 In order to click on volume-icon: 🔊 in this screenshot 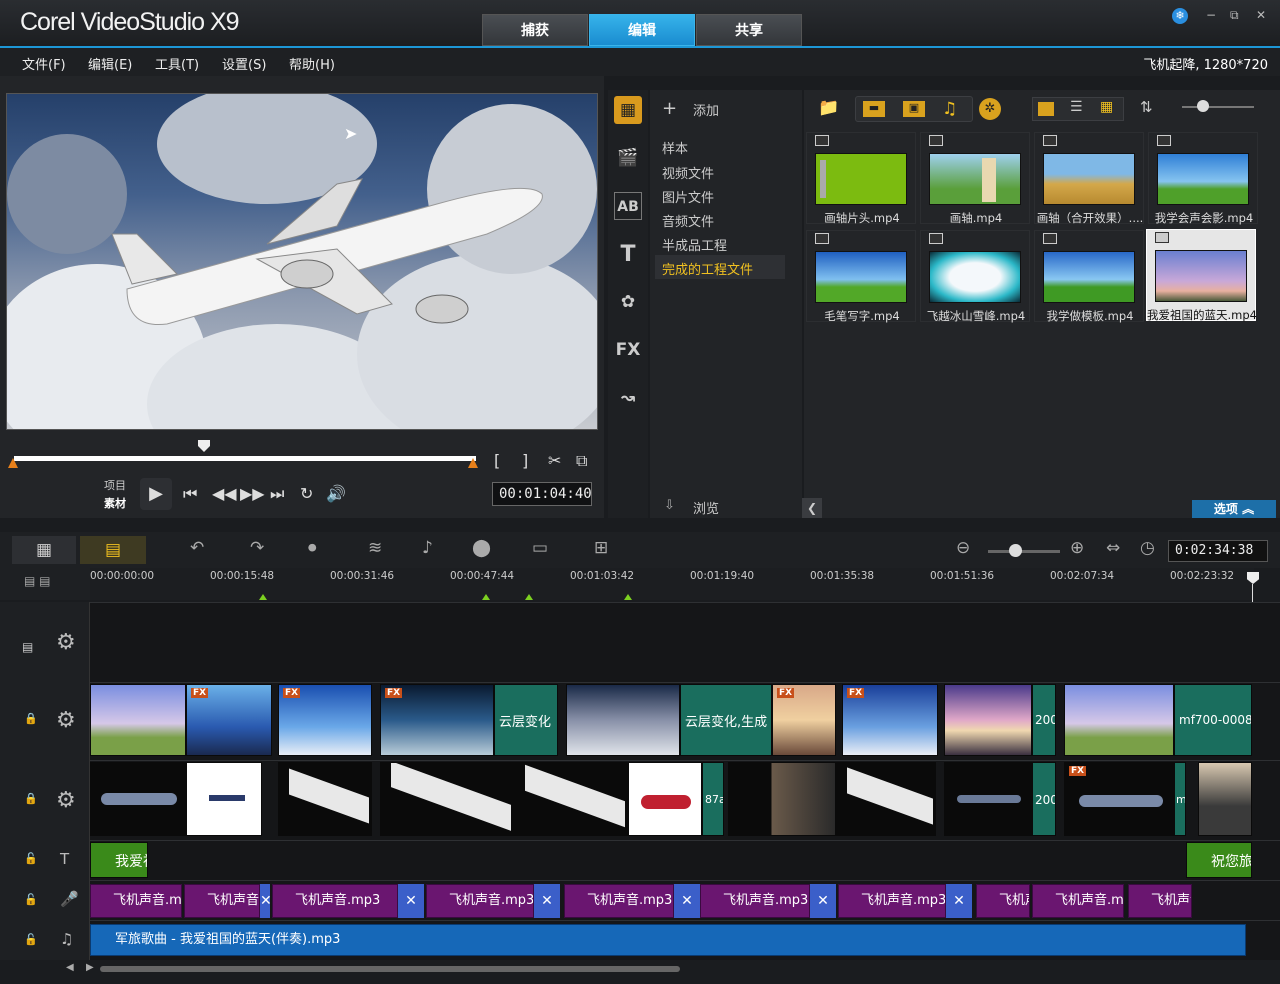, I will do `click(336, 493)`.